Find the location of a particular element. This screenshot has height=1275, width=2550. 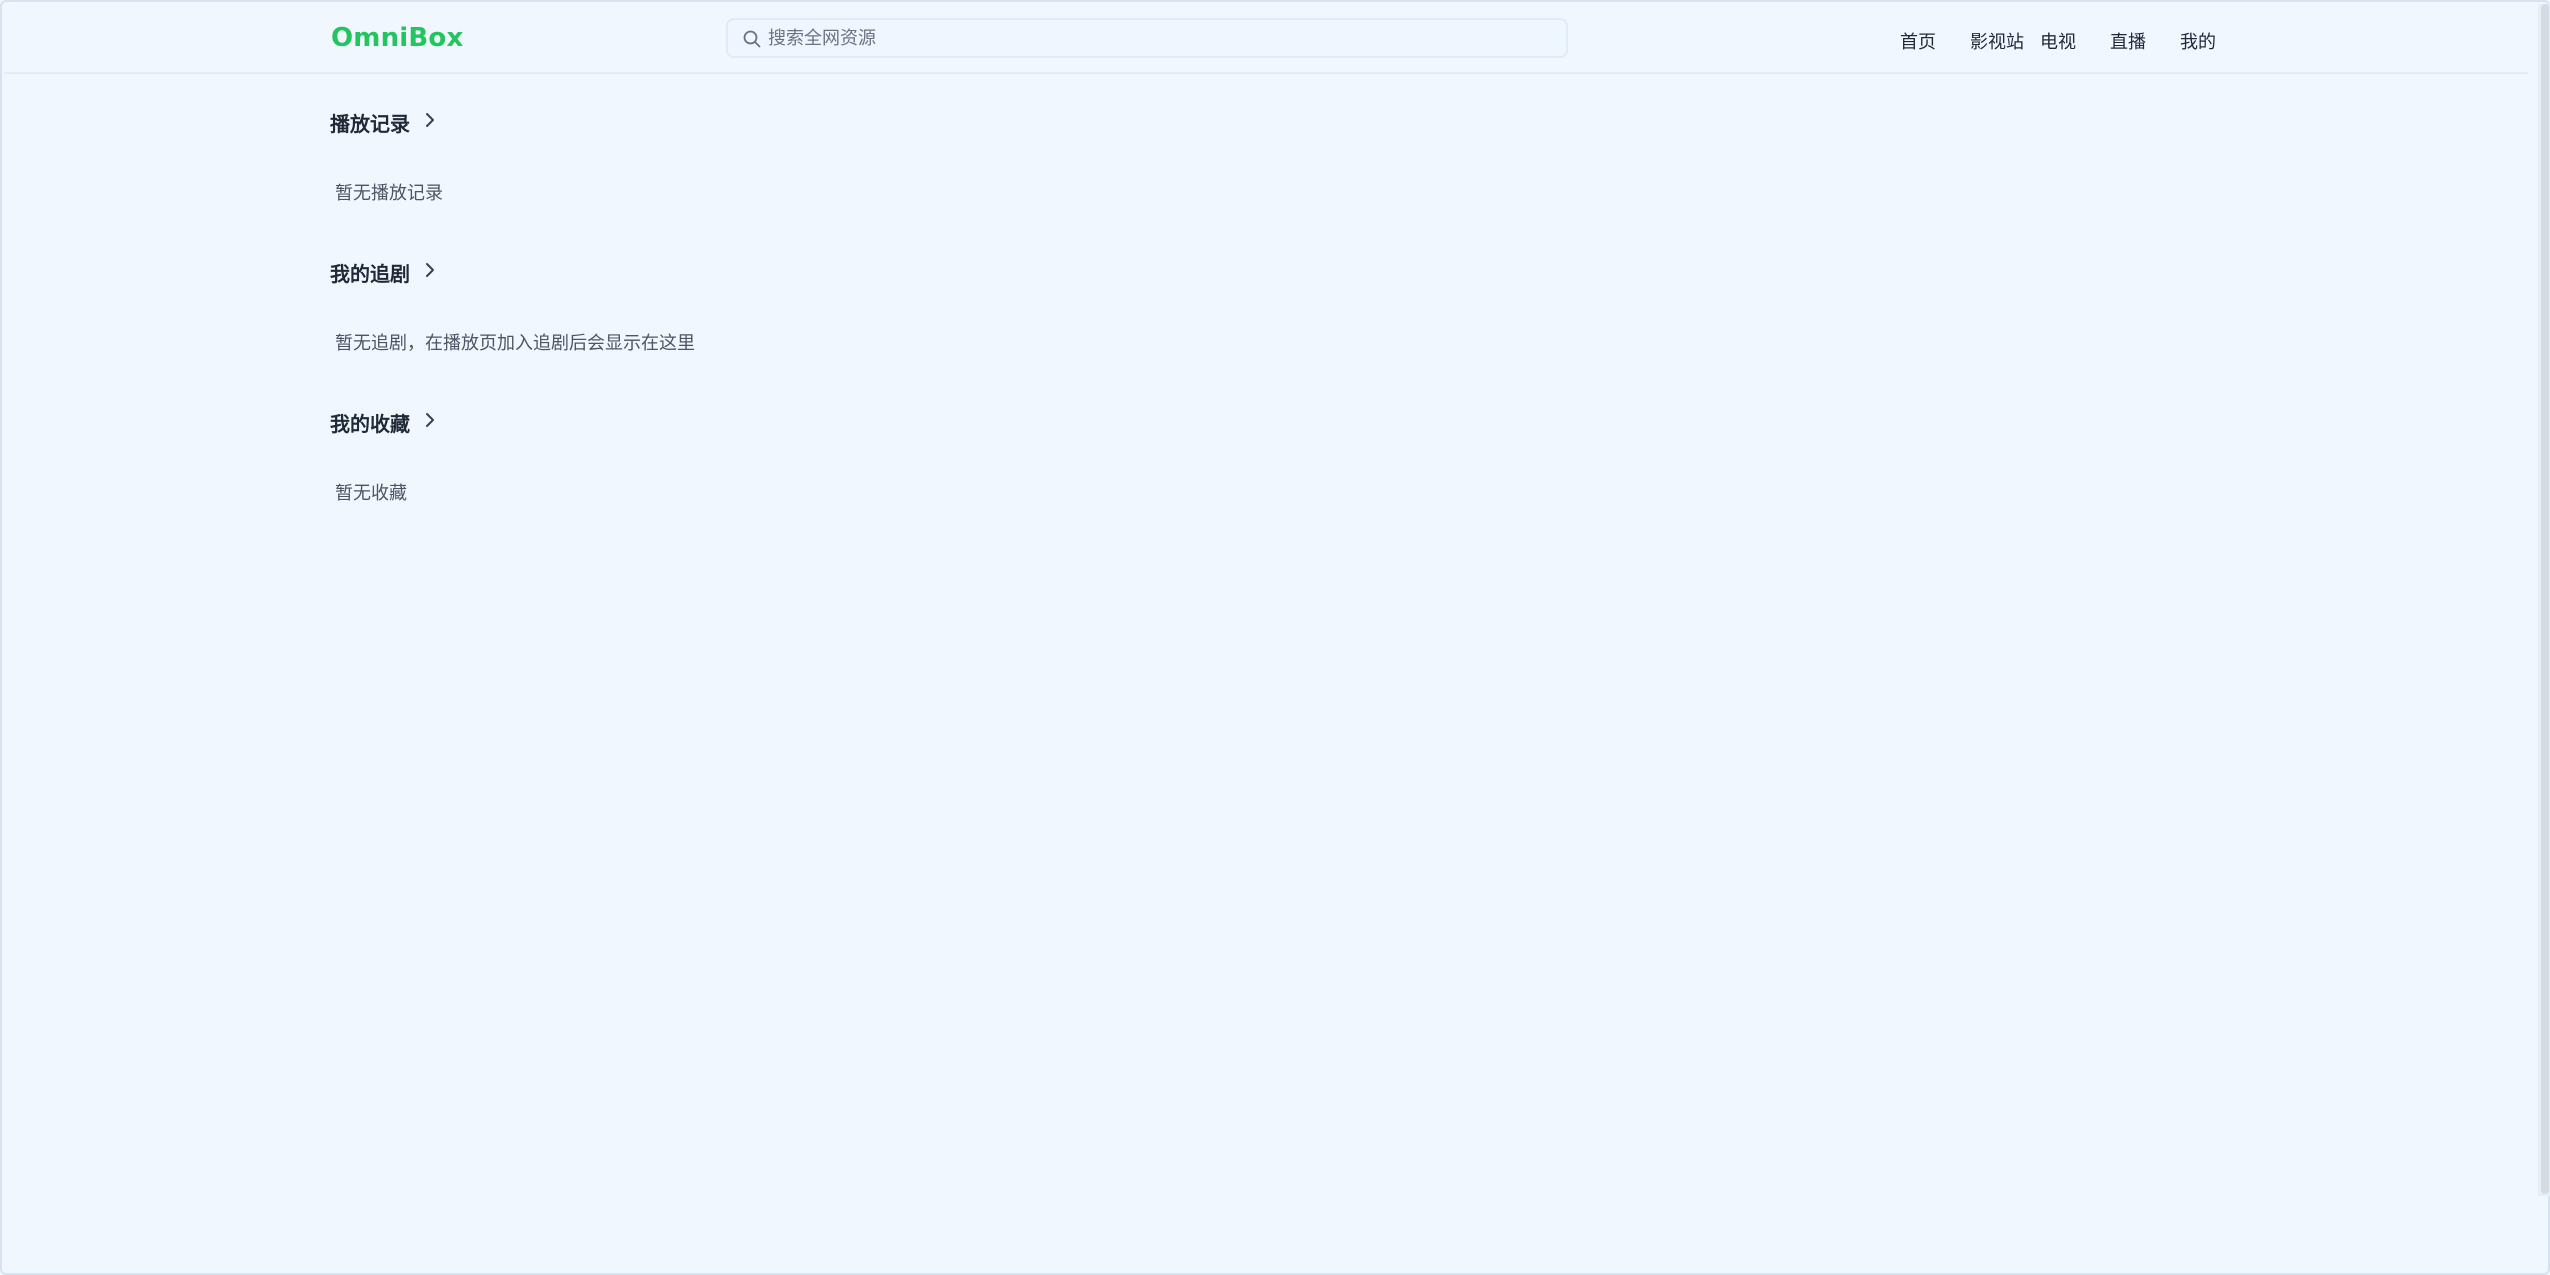

nav-item-video-sites: 影视站 is located at coordinates (1997, 41).